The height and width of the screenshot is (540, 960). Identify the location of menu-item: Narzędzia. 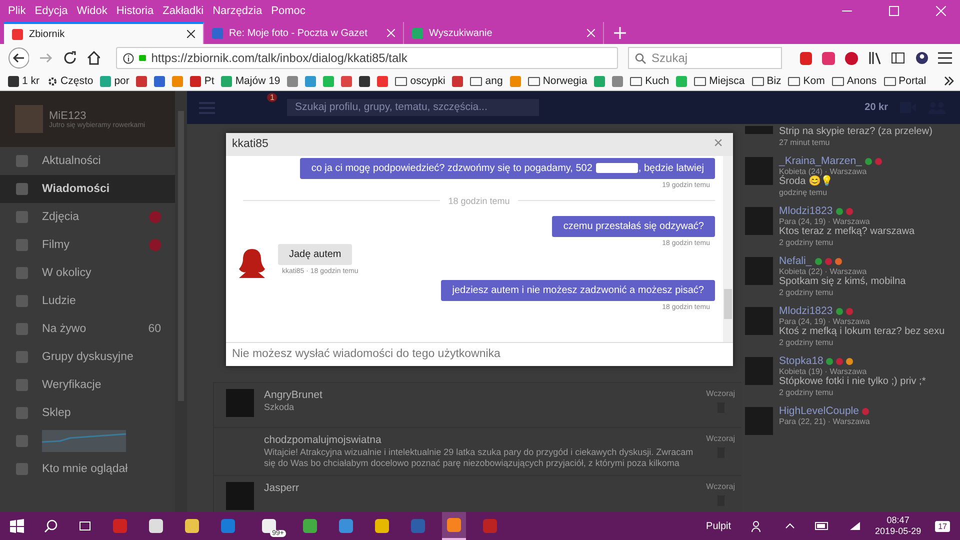
(237, 11).